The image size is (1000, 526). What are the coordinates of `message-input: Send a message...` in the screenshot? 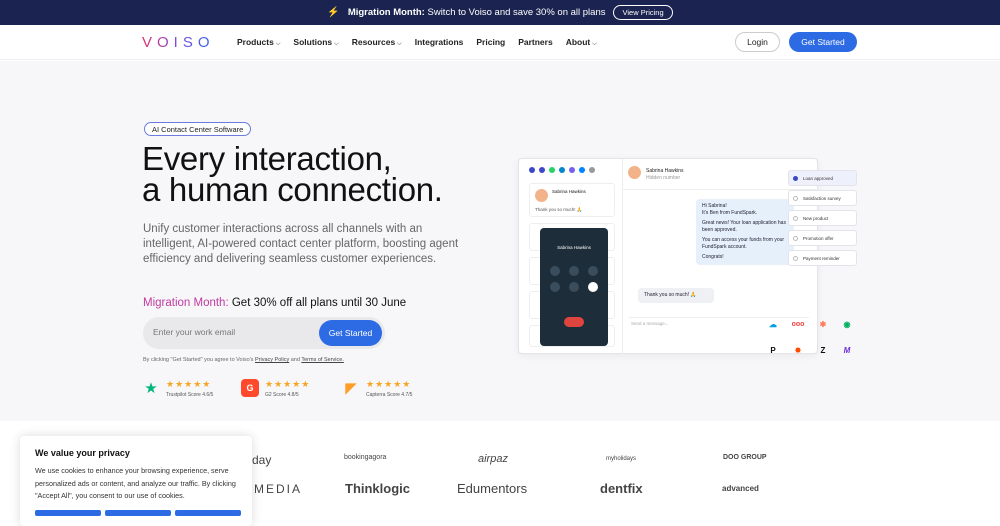 It's located at (650, 323).